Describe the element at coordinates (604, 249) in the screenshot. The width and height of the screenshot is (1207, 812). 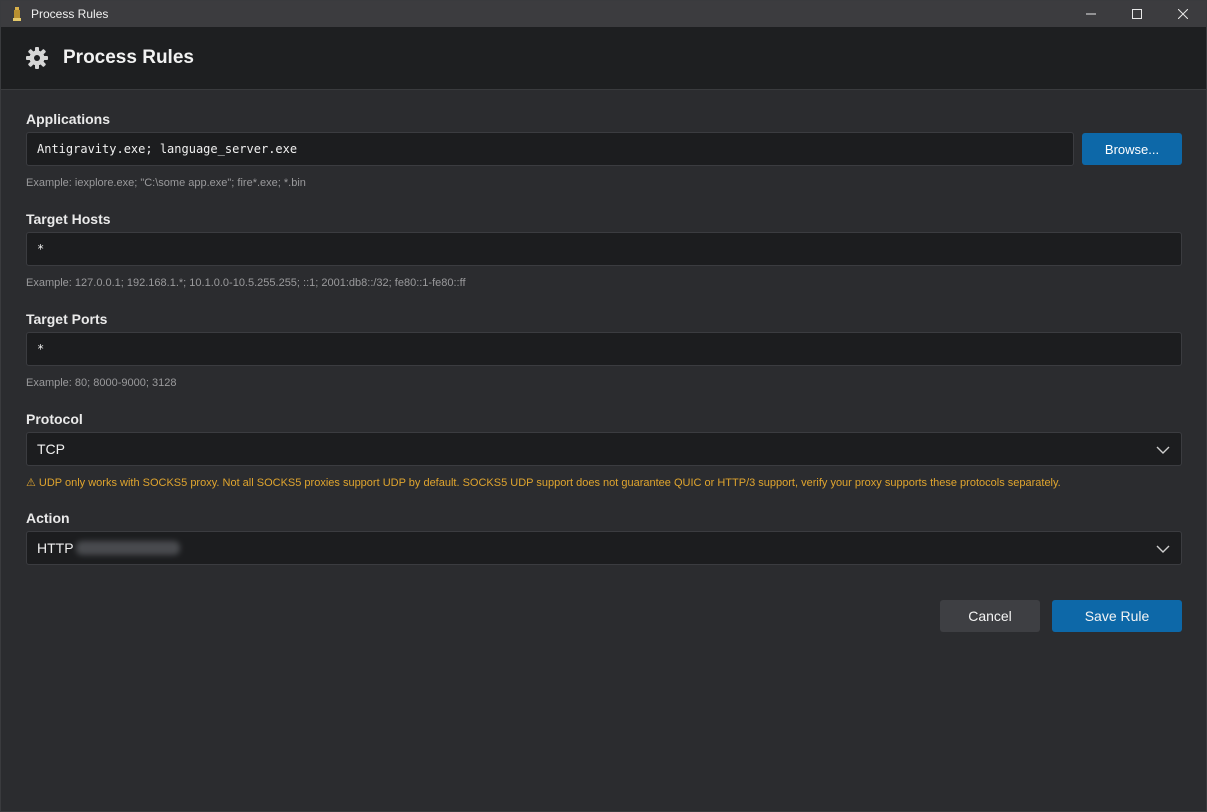
I see `target-hosts-input: *` at that location.